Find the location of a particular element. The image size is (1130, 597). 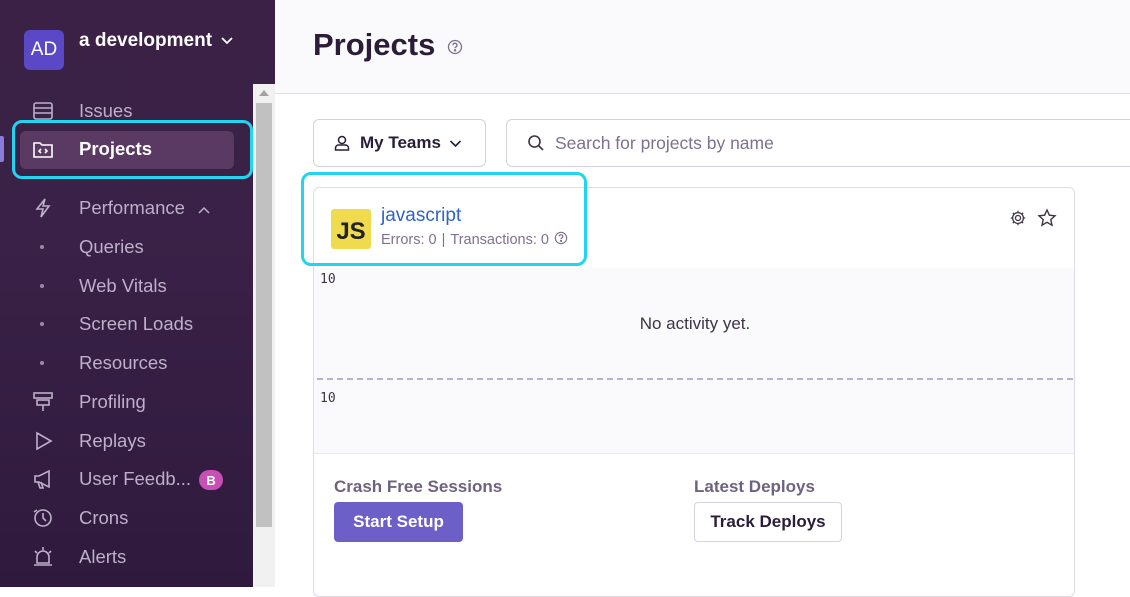

help-icon is located at coordinates (455, 45).